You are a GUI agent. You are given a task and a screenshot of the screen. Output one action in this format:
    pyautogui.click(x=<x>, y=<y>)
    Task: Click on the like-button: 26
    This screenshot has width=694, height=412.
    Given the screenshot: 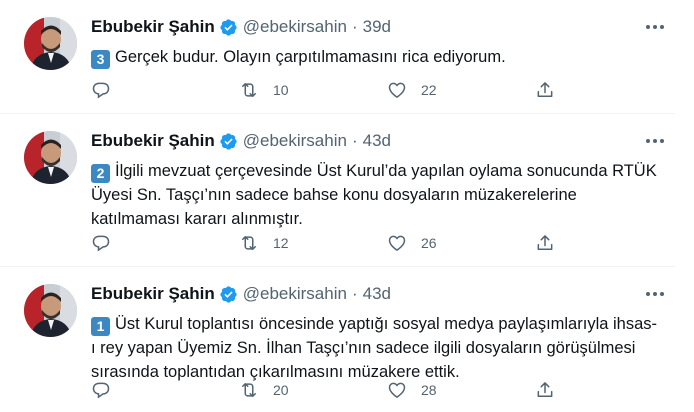 What is the action you would take?
    pyautogui.click(x=442, y=243)
    